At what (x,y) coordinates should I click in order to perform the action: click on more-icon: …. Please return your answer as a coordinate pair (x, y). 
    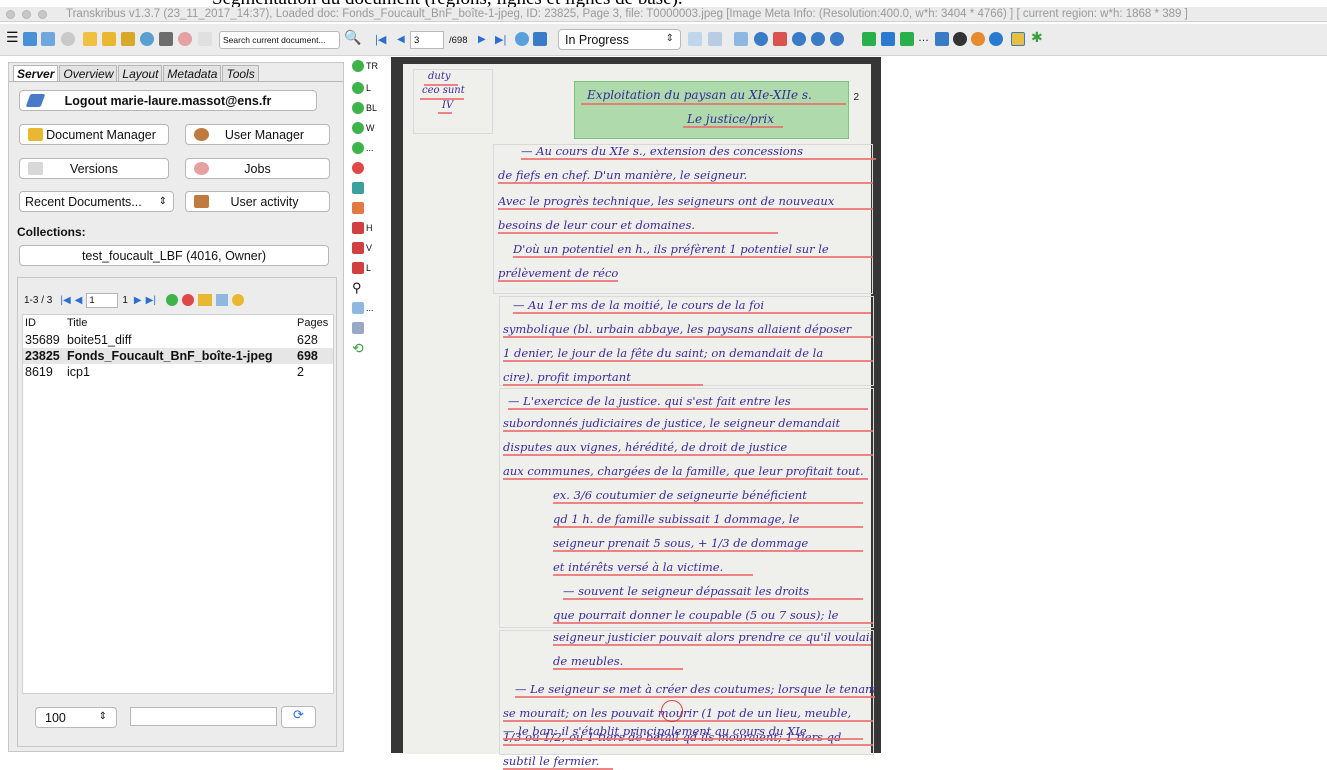
    Looking at the image, I should click on (923, 40).